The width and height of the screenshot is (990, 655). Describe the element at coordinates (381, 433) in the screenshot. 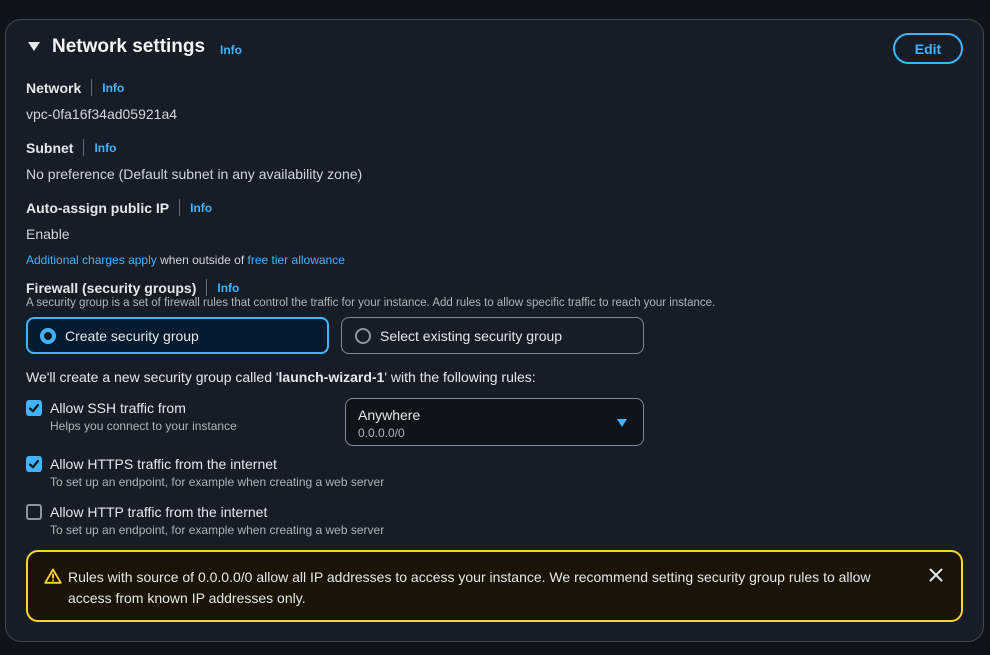

I see `ssh-source-cidr: 0.0.0.0/0` at that location.